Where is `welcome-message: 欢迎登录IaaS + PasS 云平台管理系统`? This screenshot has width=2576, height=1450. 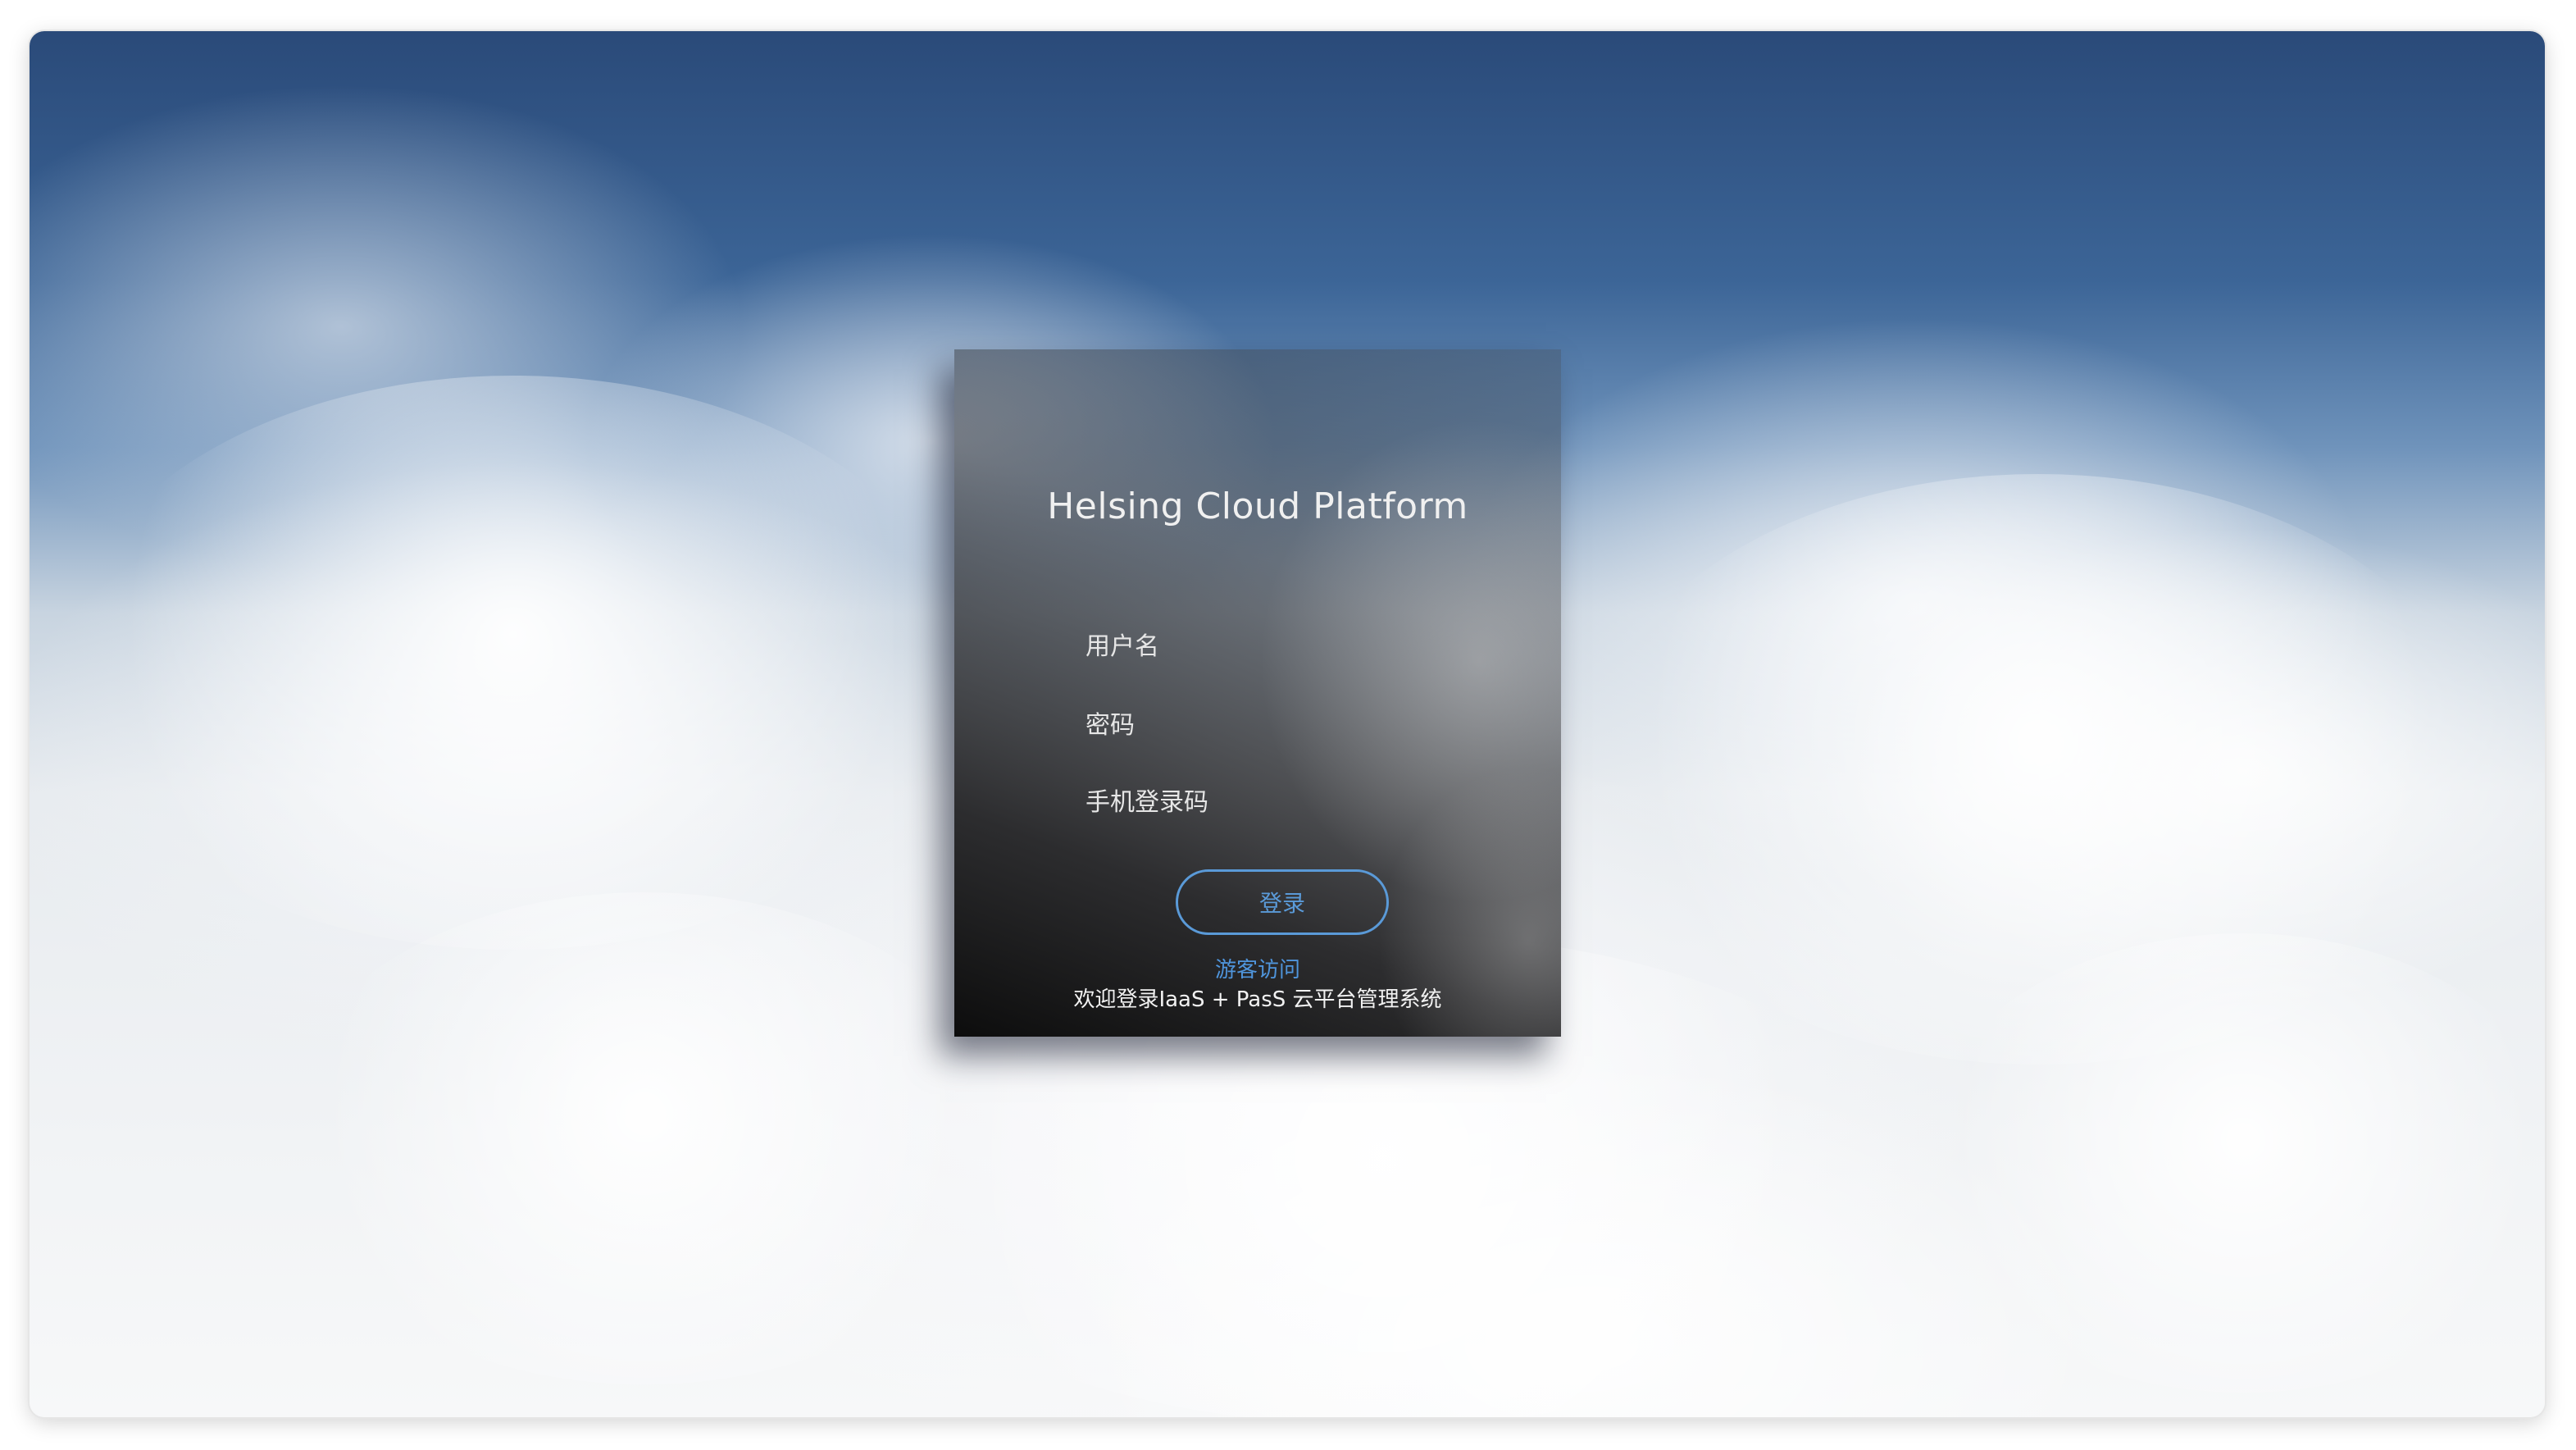 welcome-message: 欢迎登录IaaS + PasS 云平台管理系统 is located at coordinates (1257, 999).